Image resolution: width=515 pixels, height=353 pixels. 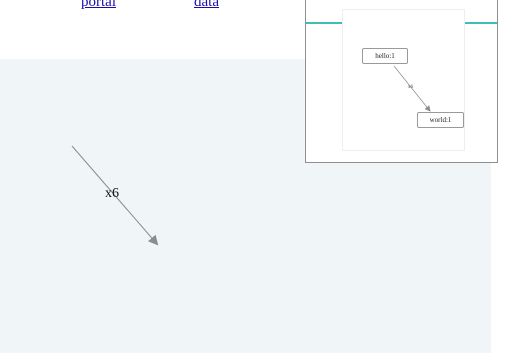 What do you see at coordinates (98, 5) in the screenshot?
I see `portal-link: portal` at bounding box center [98, 5].